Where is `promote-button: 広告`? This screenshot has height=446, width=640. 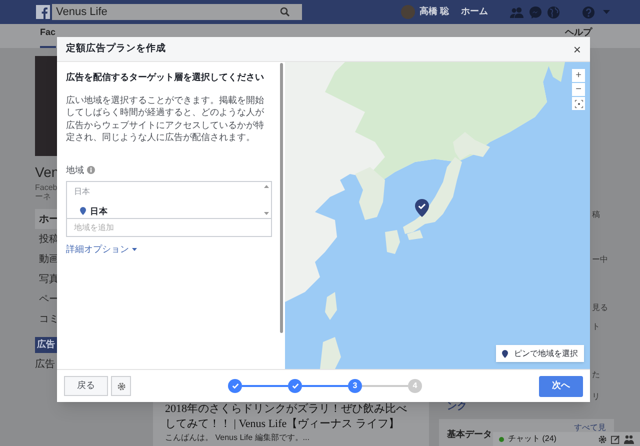
promote-button: 広告 is located at coordinates (46, 345).